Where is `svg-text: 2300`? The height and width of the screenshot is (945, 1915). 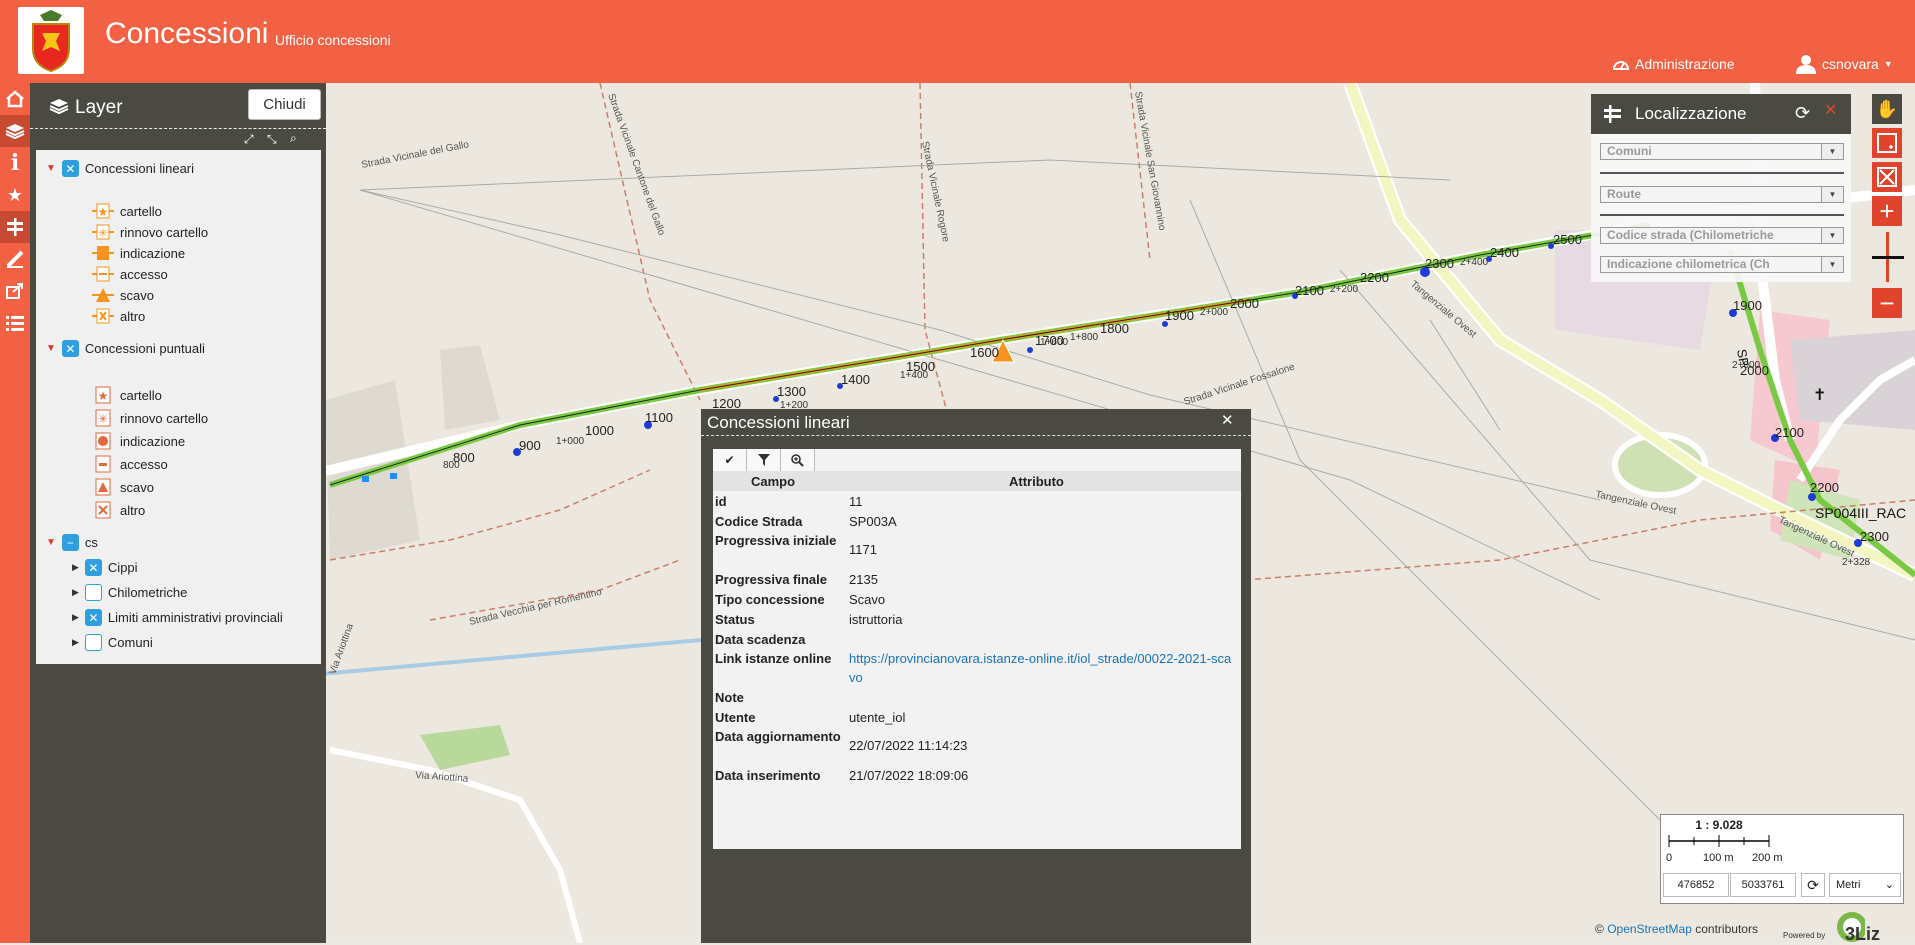 svg-text: 2300 is located at coordinates (1874, 536).